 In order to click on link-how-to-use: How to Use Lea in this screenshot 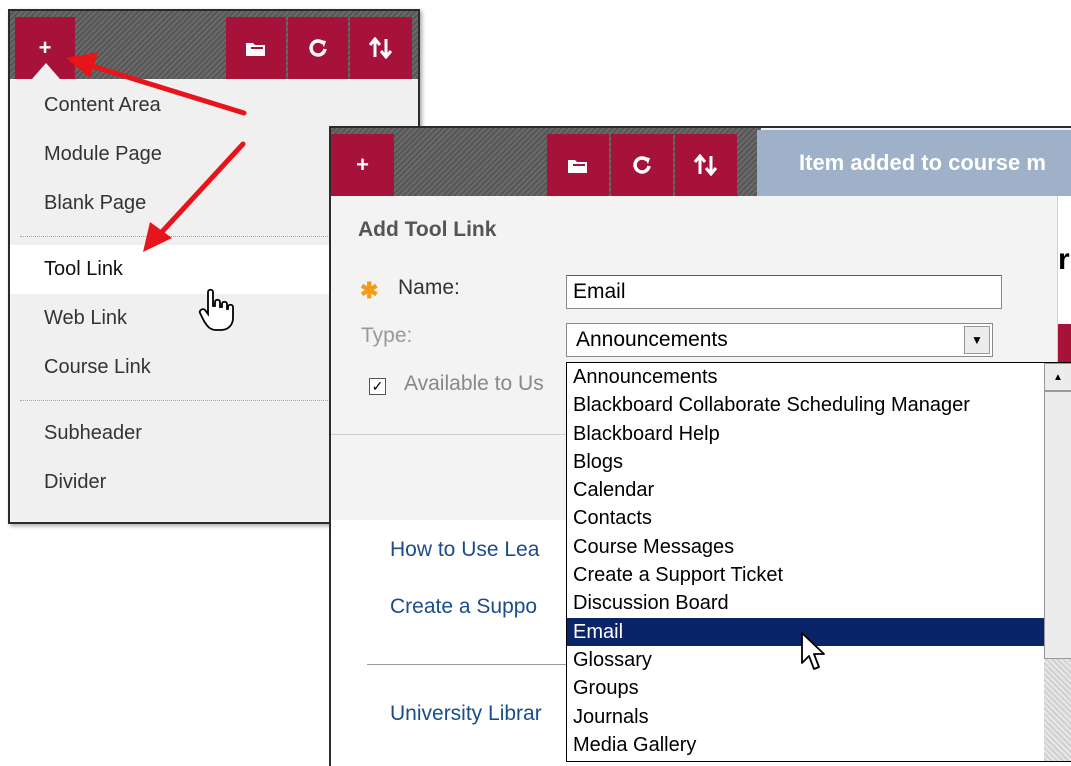, I will do `click(464, 550)`.